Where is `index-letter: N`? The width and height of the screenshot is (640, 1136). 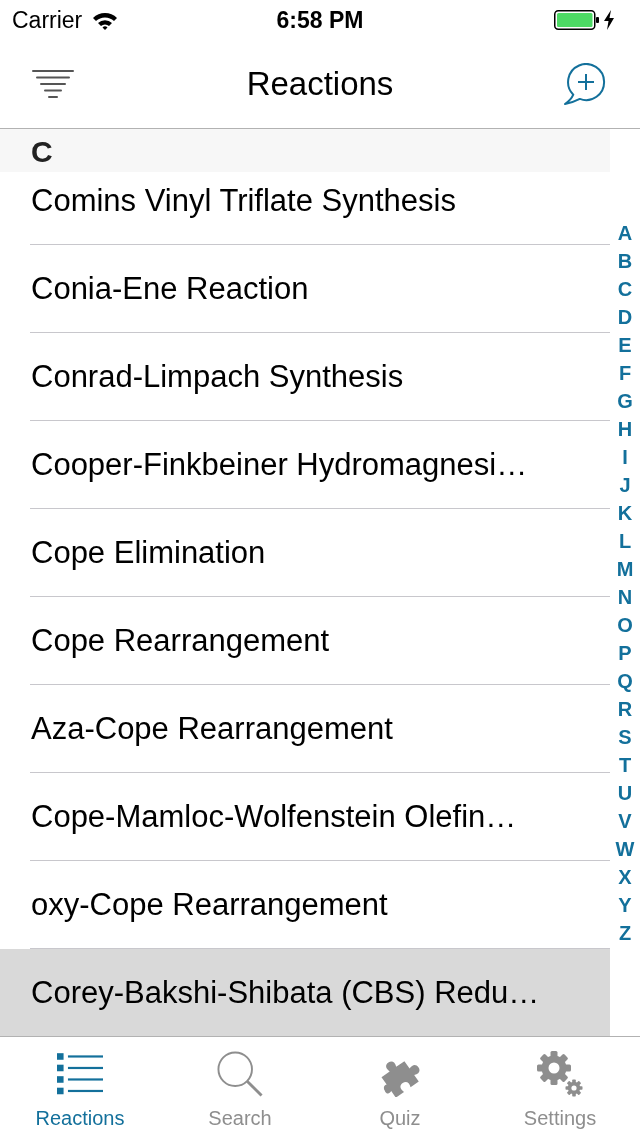
index-letter: N is located at coordinates (625, 596).